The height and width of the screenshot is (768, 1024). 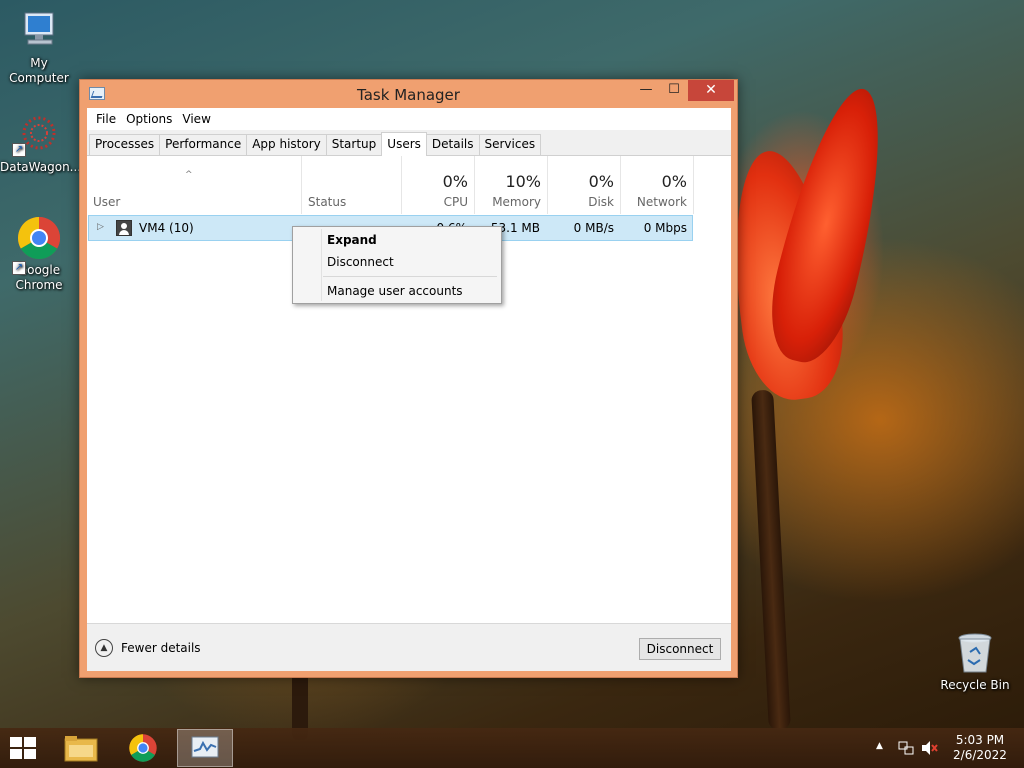 I want to click on taskbar-task-manager, so click(x=205, y=748).